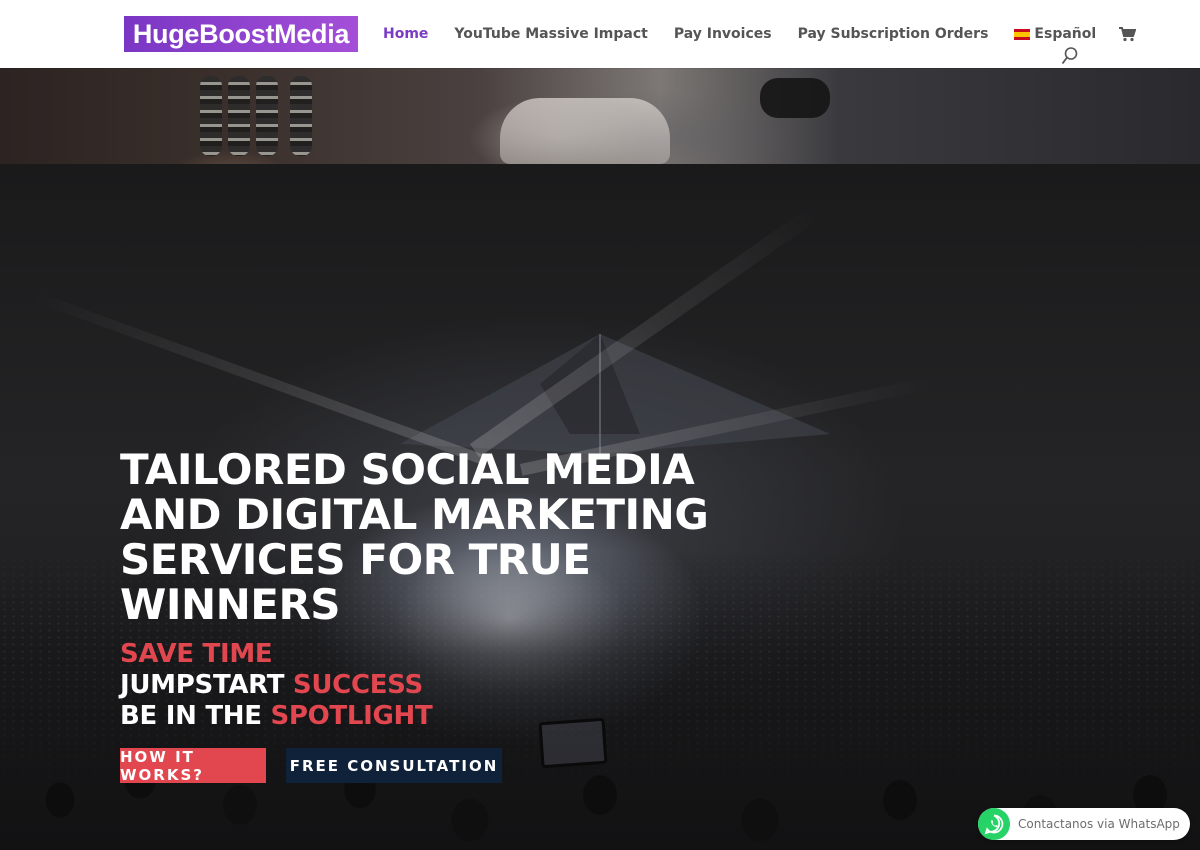 The width and height of the screenshot is (1200, 850). I want to click on tagline-accent: SUCCESS, so click(357, 685).